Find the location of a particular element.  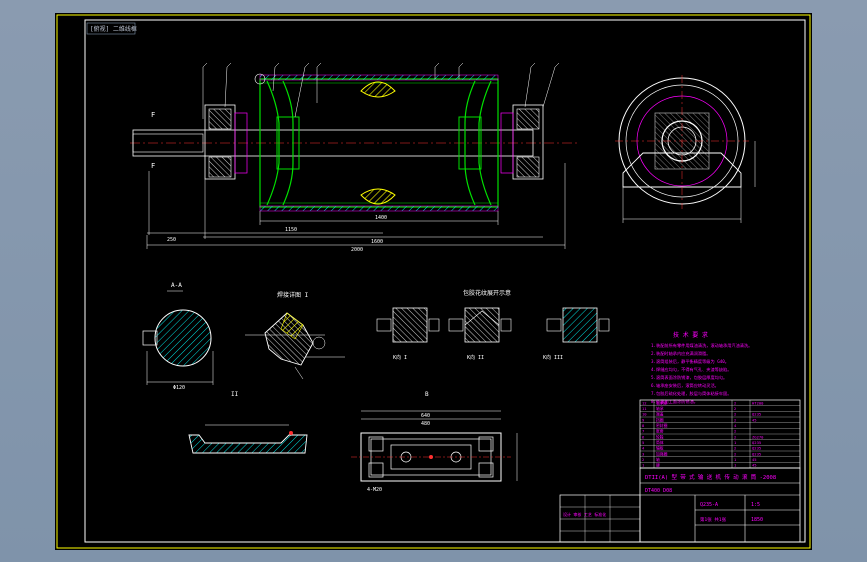

mass: 1850 is located at coordinates (757, 520).